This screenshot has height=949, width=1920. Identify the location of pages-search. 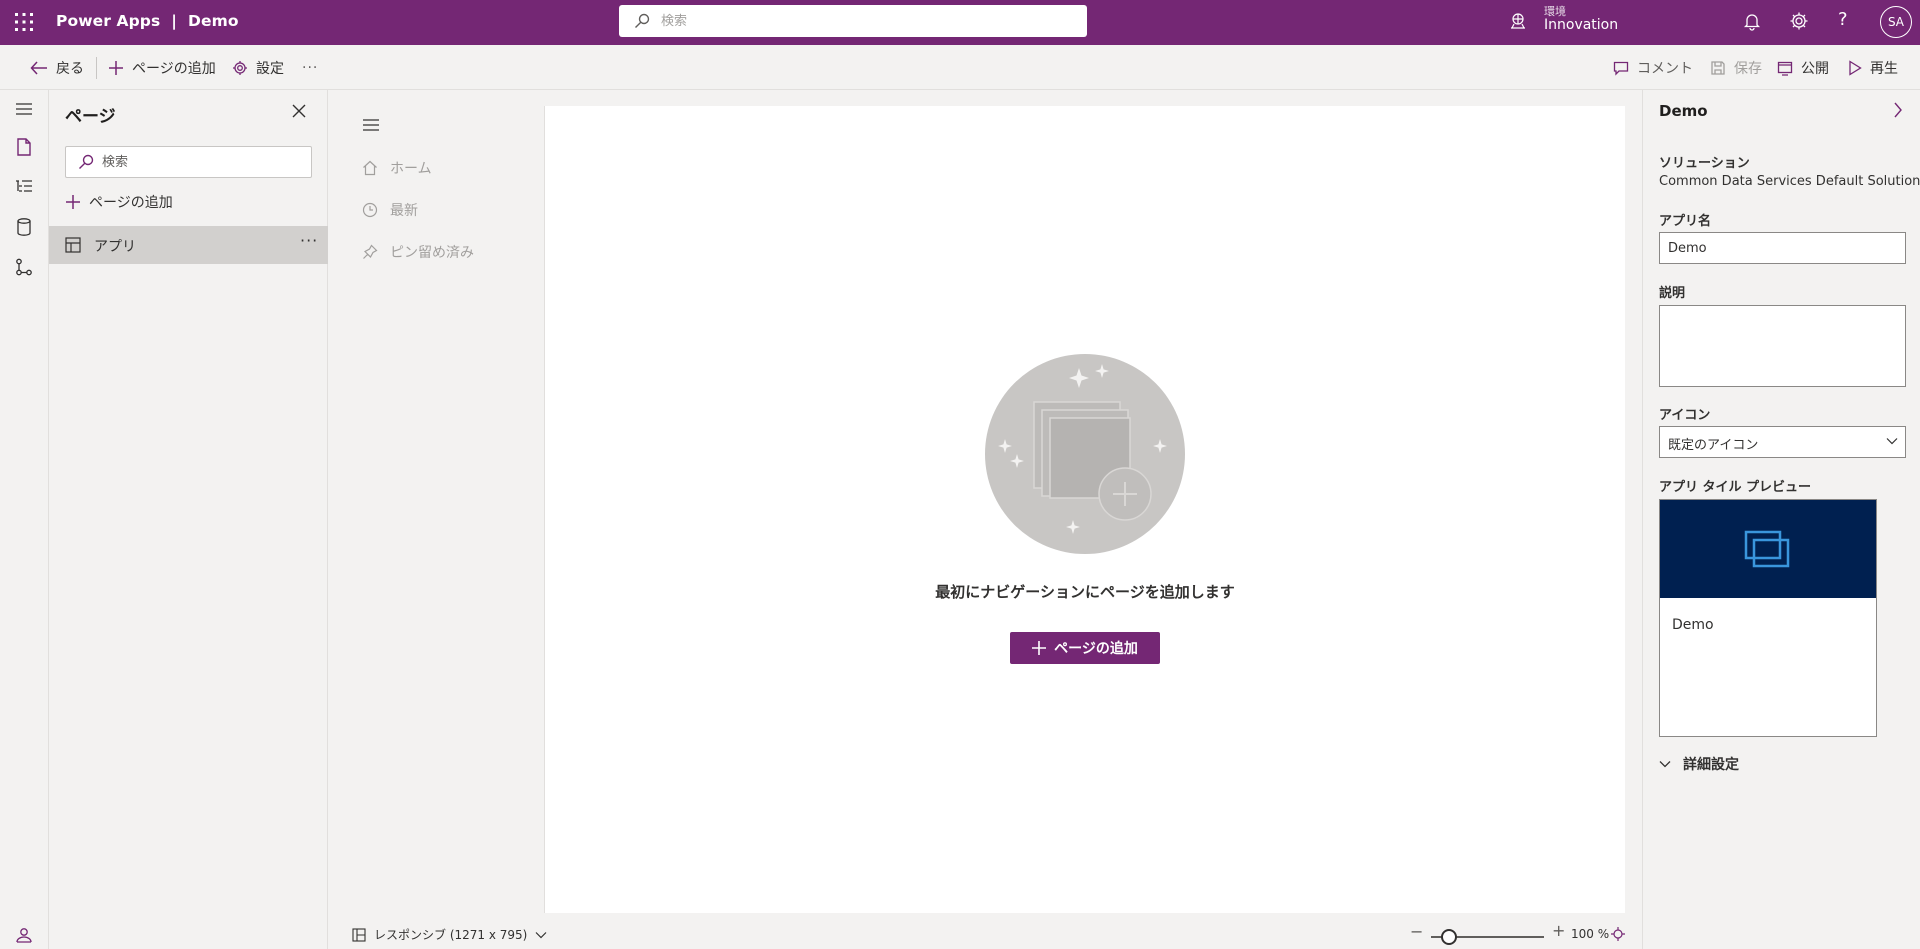
(188, 162).